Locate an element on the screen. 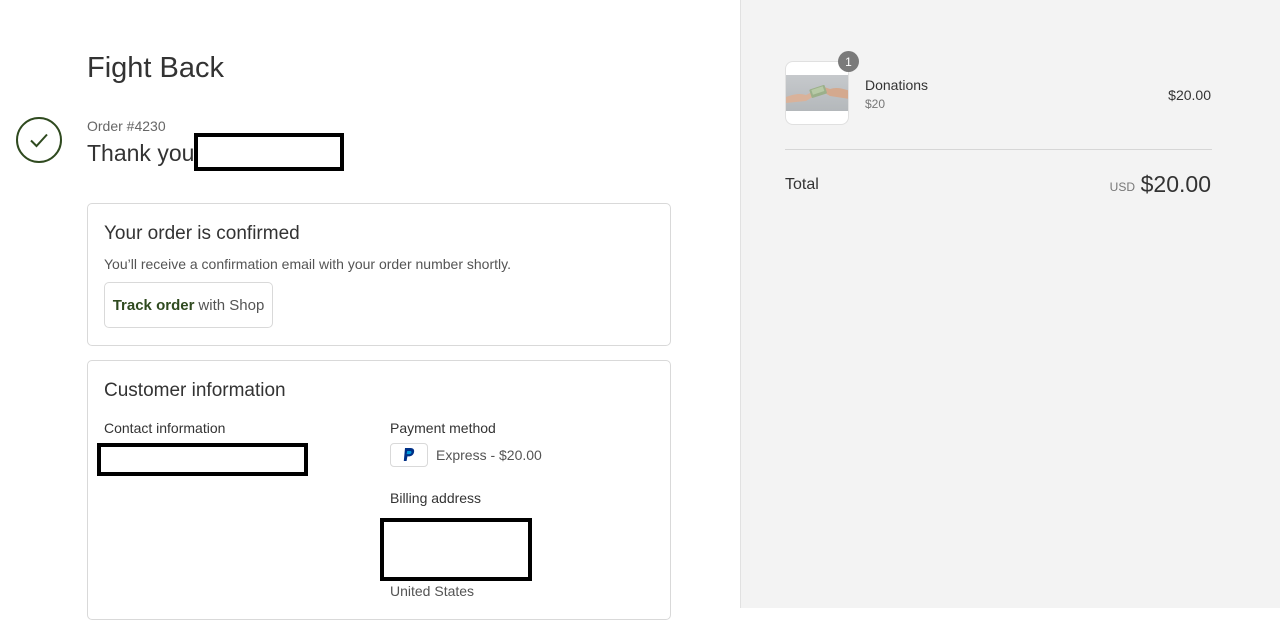 This screenshot has width=1280, height=620. item-name: Donations is located at coordinates (897, 85).